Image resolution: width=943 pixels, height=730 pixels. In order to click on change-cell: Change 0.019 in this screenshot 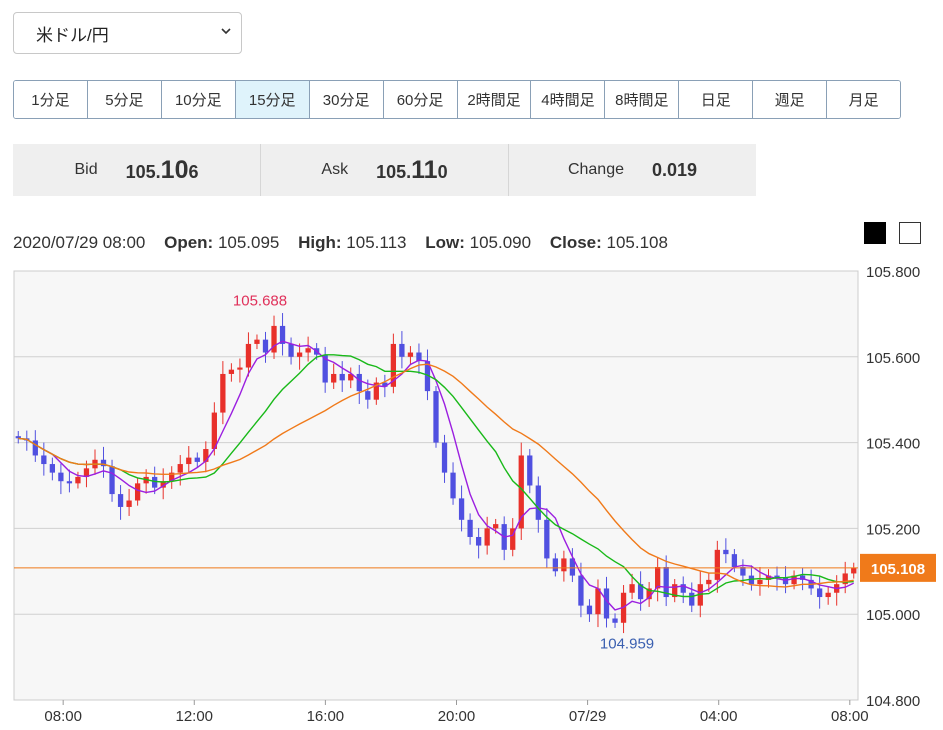, I will do `click(632, 170)`.